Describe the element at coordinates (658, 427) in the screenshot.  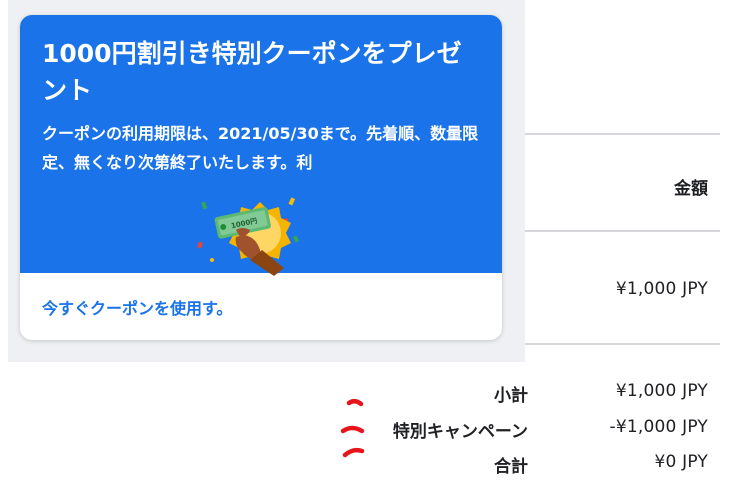
I see `campaign-value: -¥1,000 JPY` at that location.